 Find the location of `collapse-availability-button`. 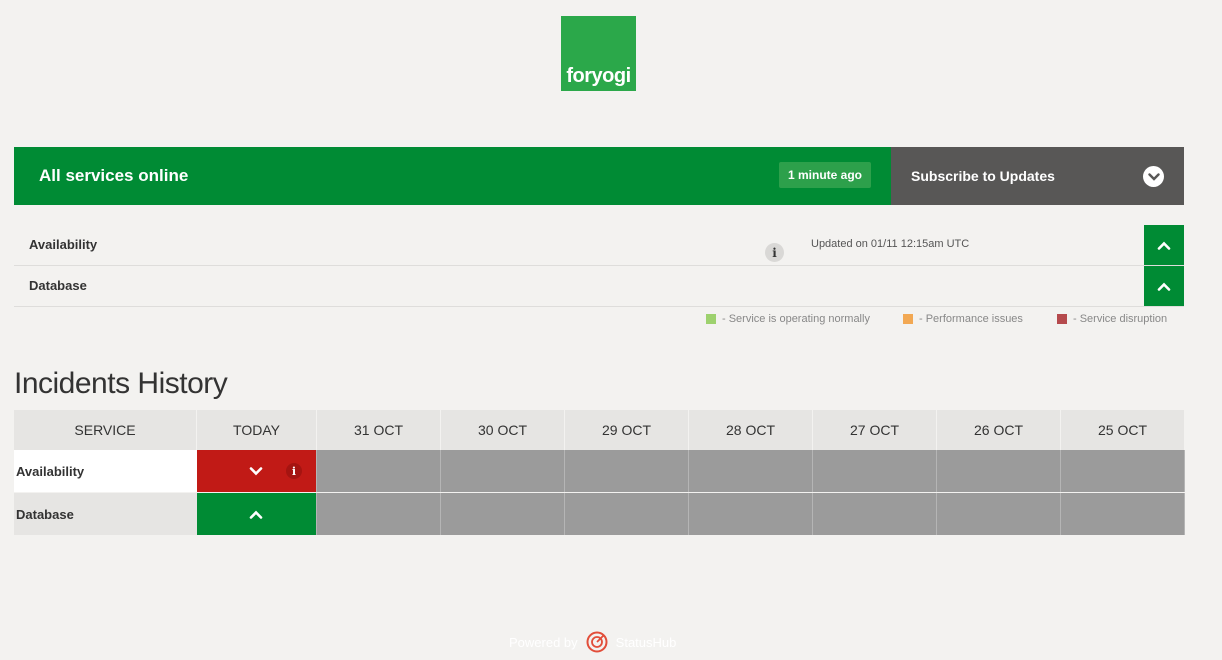

collapse-availability-button is located at coordinates (1164, 245).